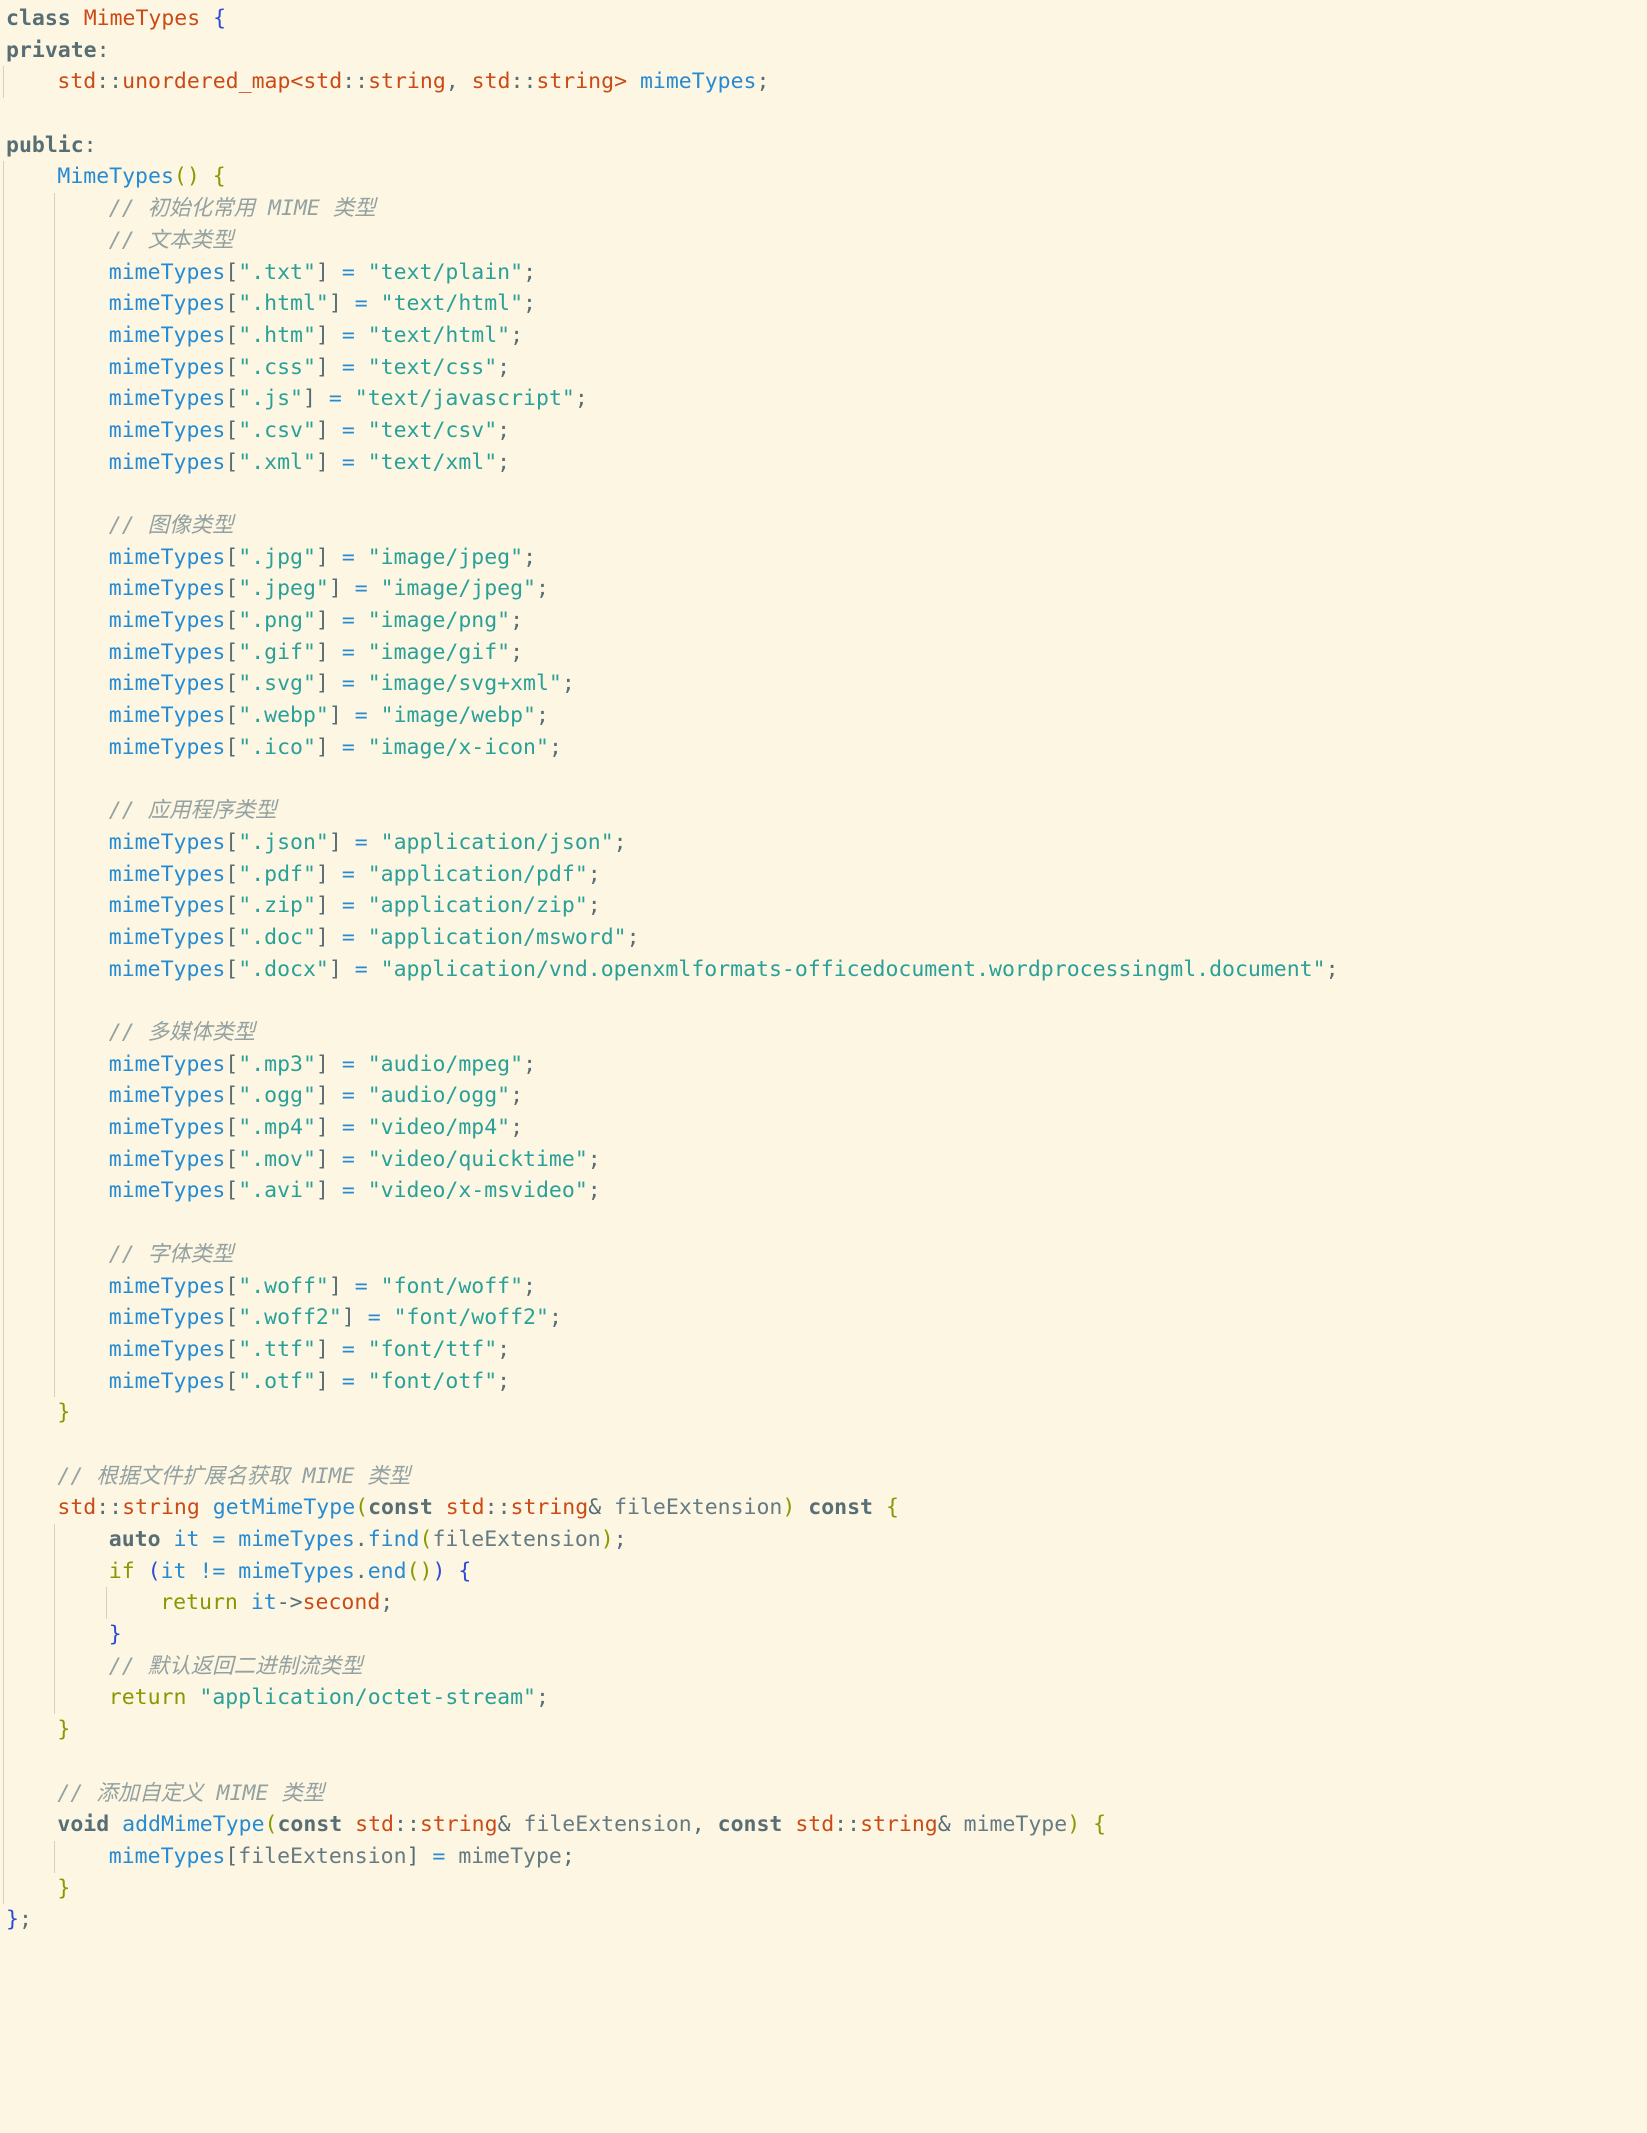  I want to click on code-line: // 根据文件扩展名获取 MIME 类型, so click(671, 1476).